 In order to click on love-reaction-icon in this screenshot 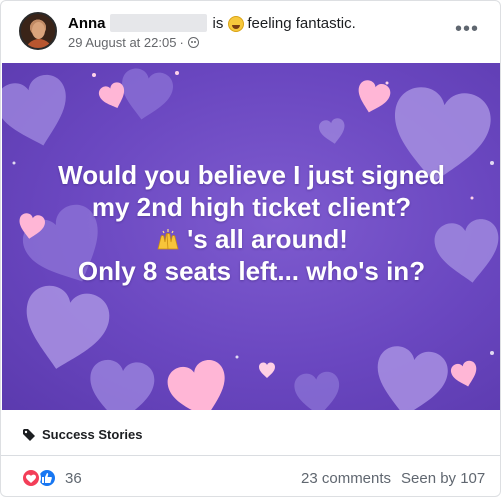, I will do `click(31, 478)`.